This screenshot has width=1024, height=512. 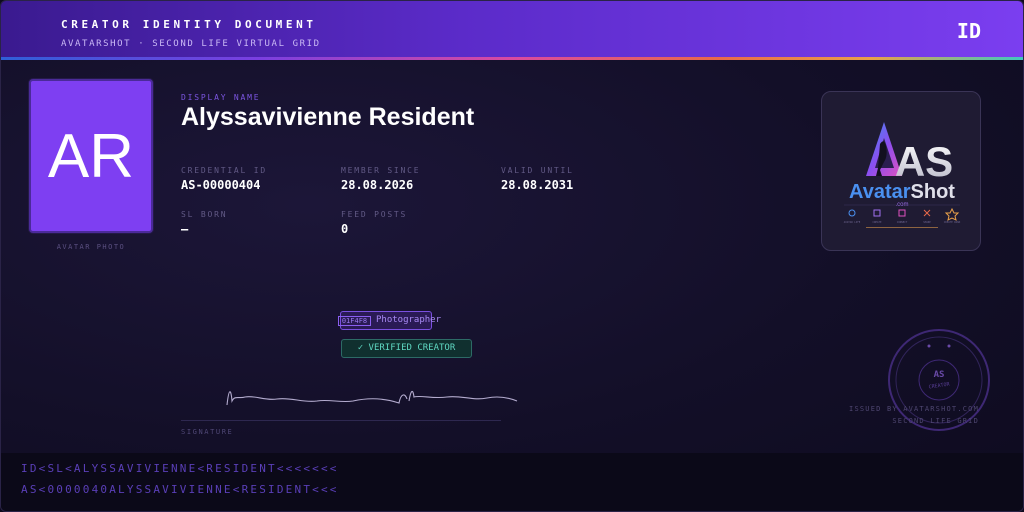 What do you see at coordinates (221, 185) in the screenshot?
I see `credential-id-value: AS-00000404` at bounding box center [221, 185].